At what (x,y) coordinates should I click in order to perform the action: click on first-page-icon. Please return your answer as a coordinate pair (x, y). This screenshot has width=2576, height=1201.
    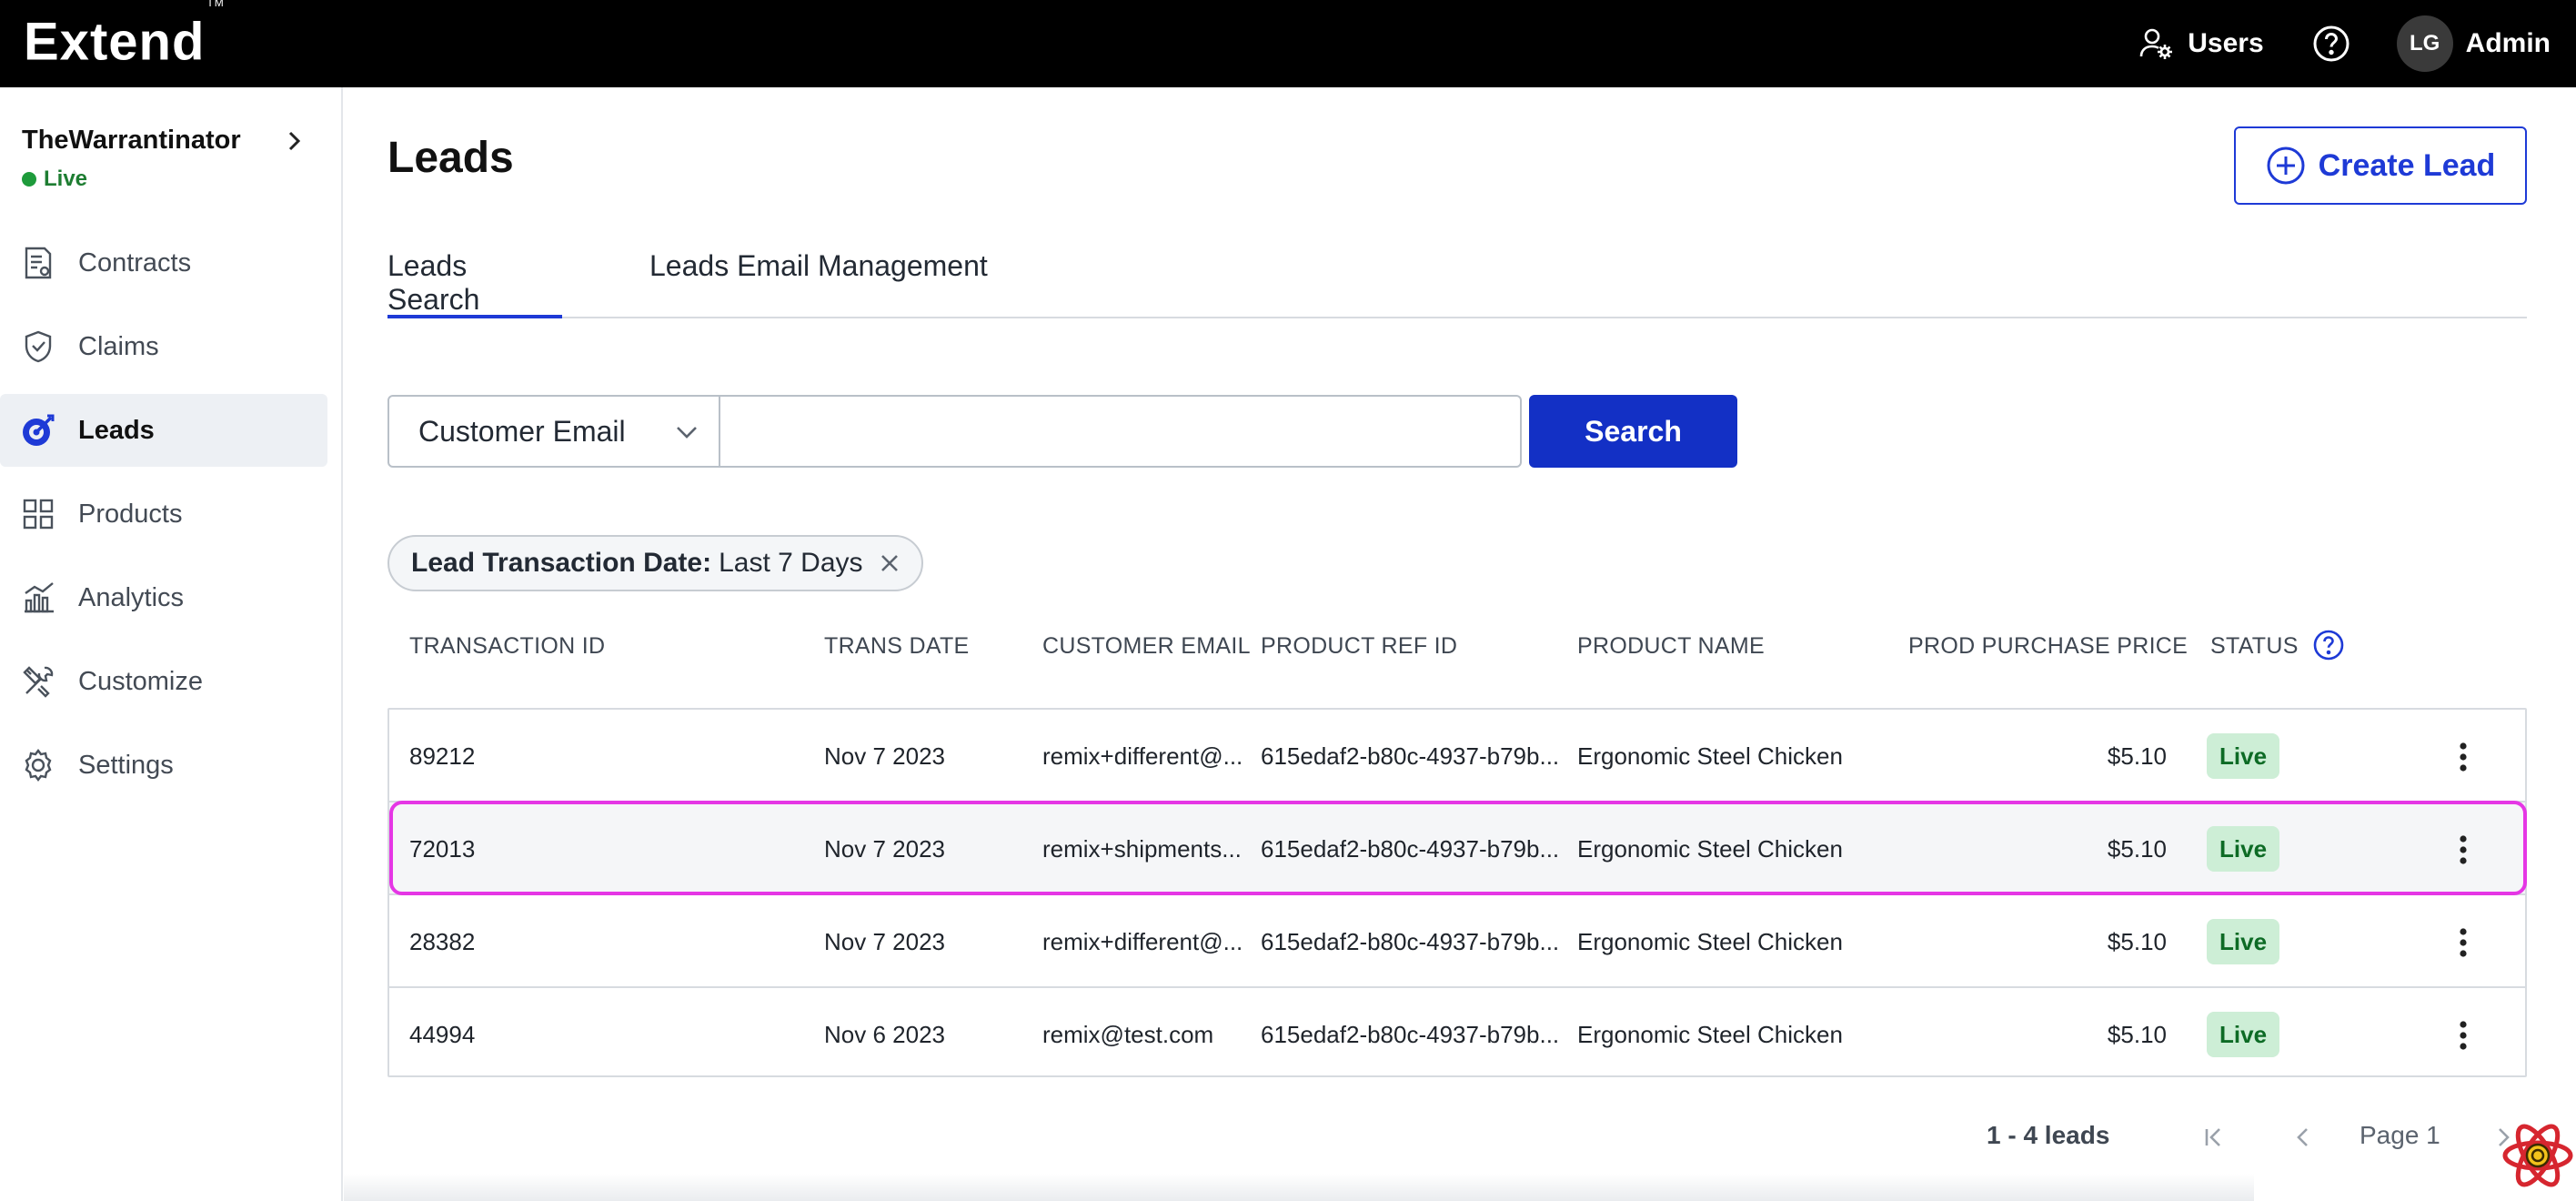
    Looking at the image, I should click on (2214, 1139).